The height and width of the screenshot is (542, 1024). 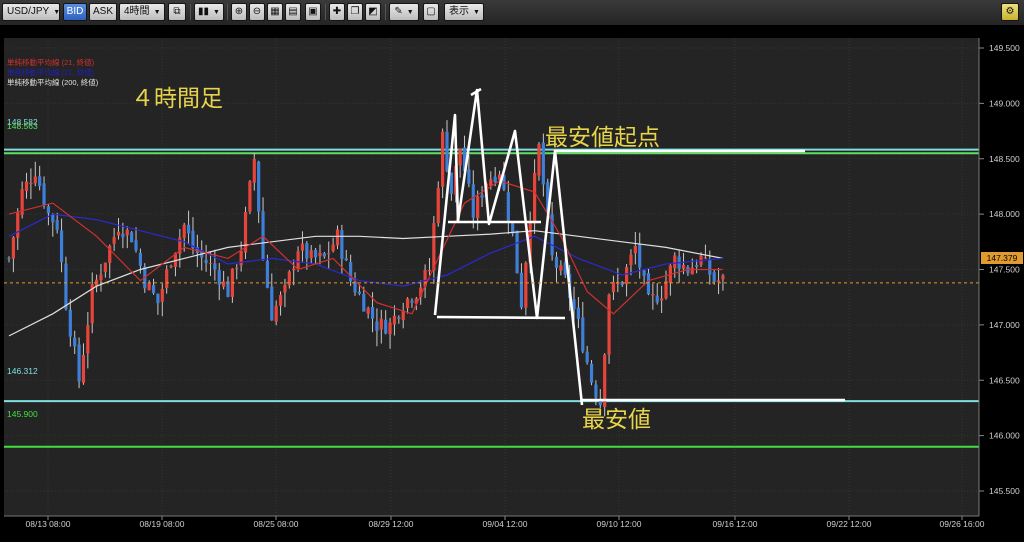 What do you see at coordinates (619, 524) in the screenshot?
I see `x-tick-label: 09/10 12:00` at bounding box center [619, 524].